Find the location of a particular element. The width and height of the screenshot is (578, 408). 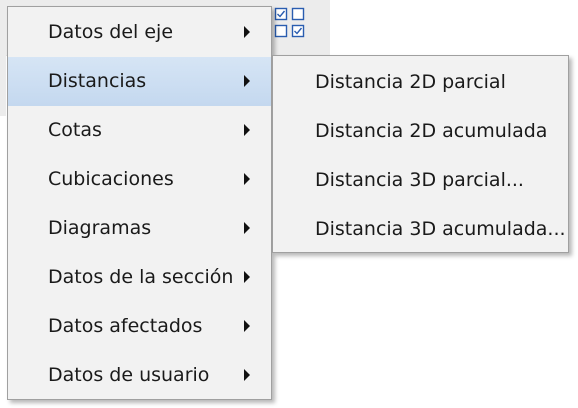

menu-item-cotas: Cotas is located at coordinates (139, 130).